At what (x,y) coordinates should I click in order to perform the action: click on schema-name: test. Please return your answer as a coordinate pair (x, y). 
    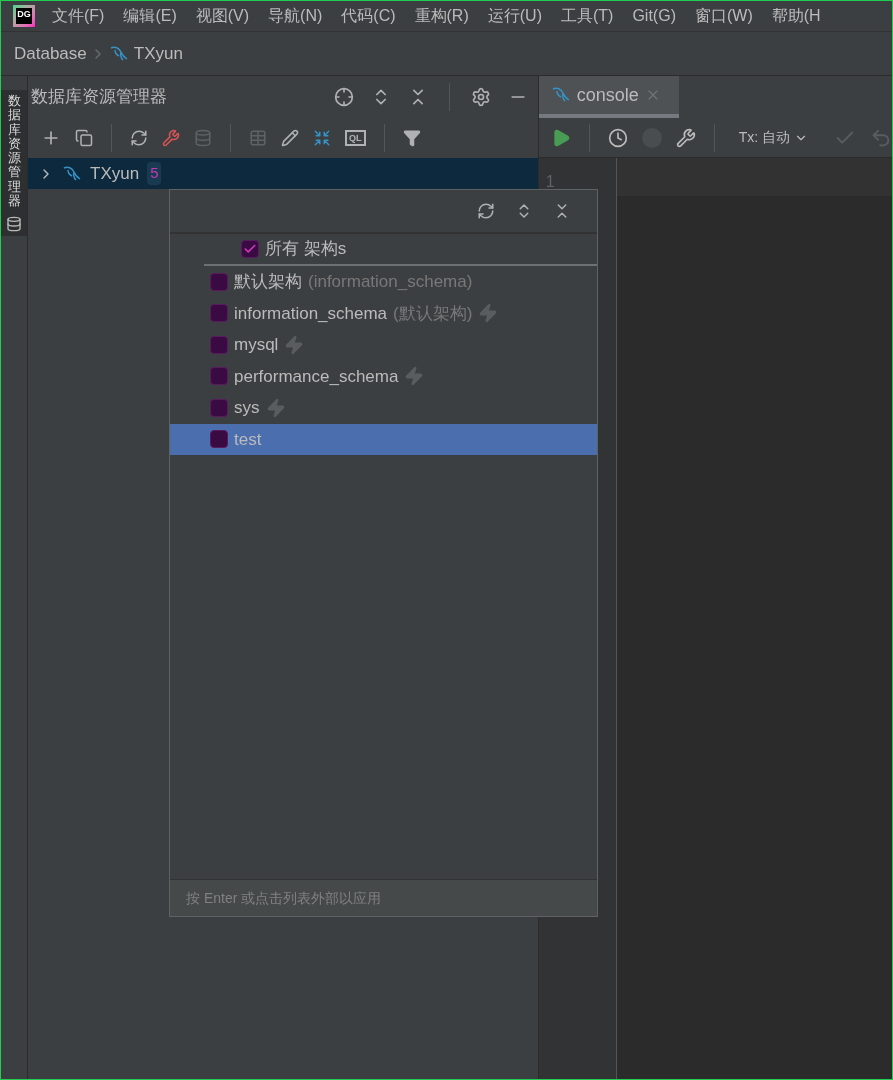
    Looking at the image, I should click on (248, 439).